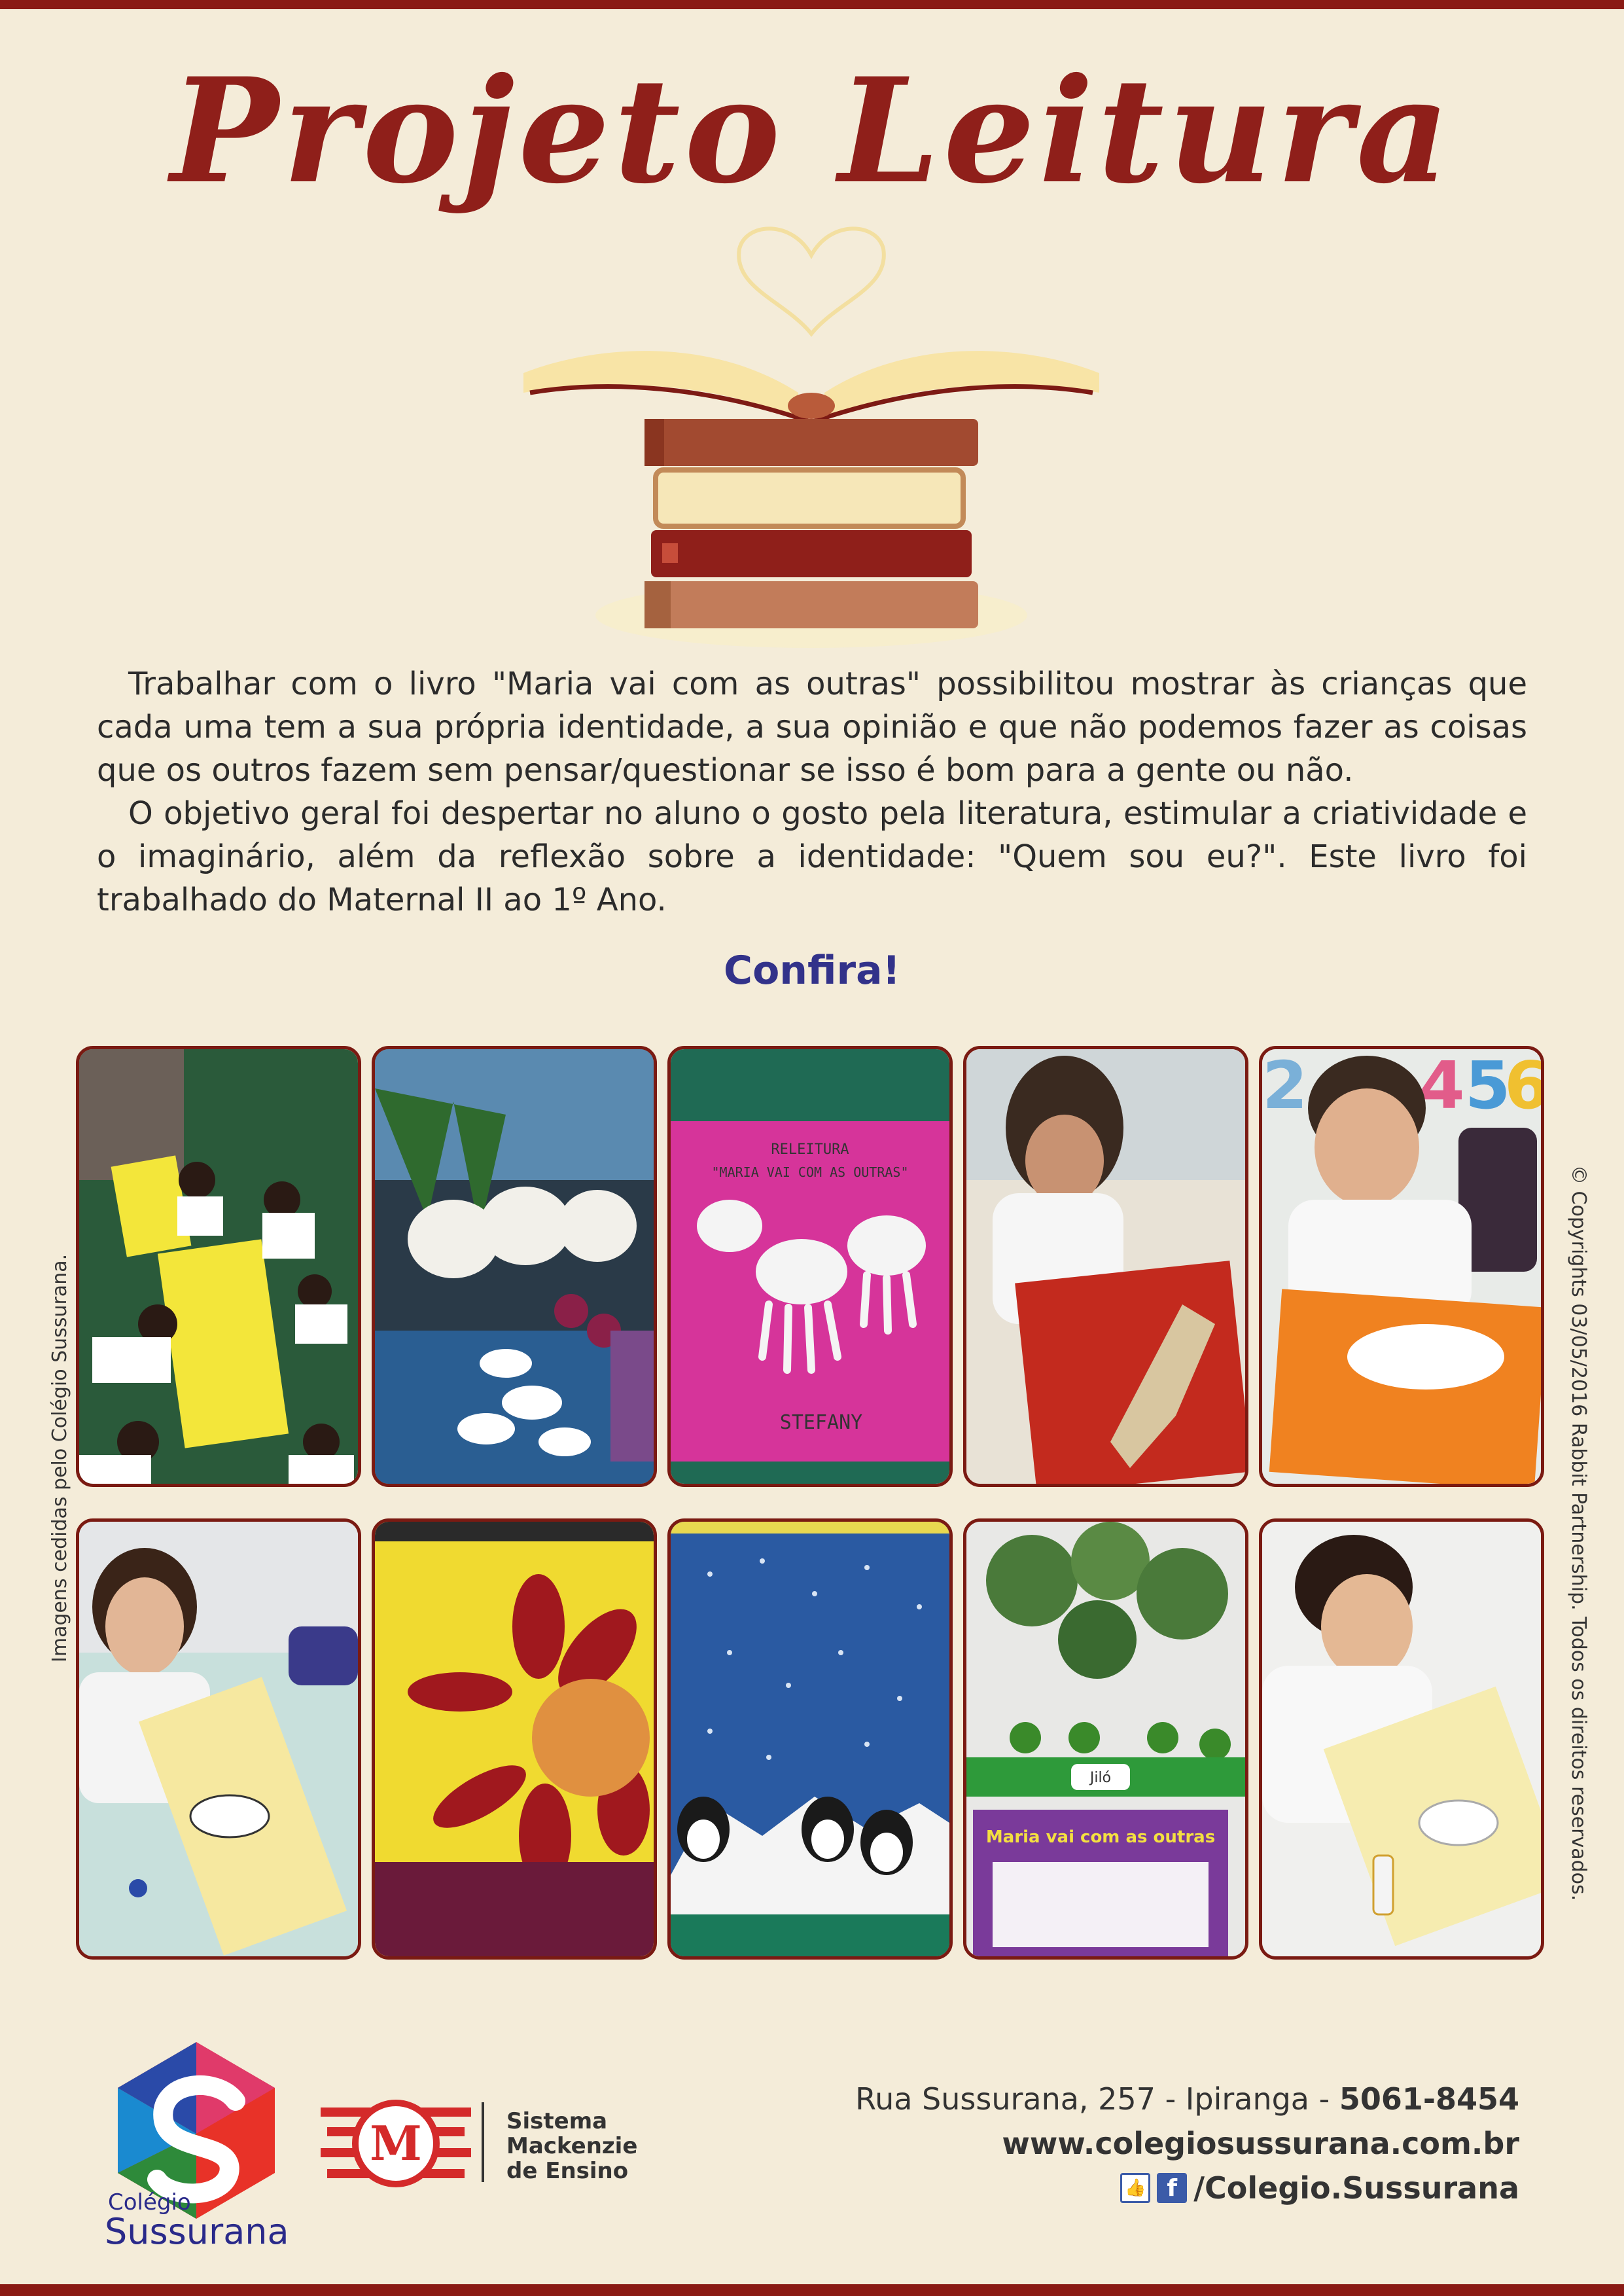 The width and height of the screenshot is (1624, 2296). Describe the element at coordinates (483, 2142) in the screenshot. I see `logo-divider` at that location.